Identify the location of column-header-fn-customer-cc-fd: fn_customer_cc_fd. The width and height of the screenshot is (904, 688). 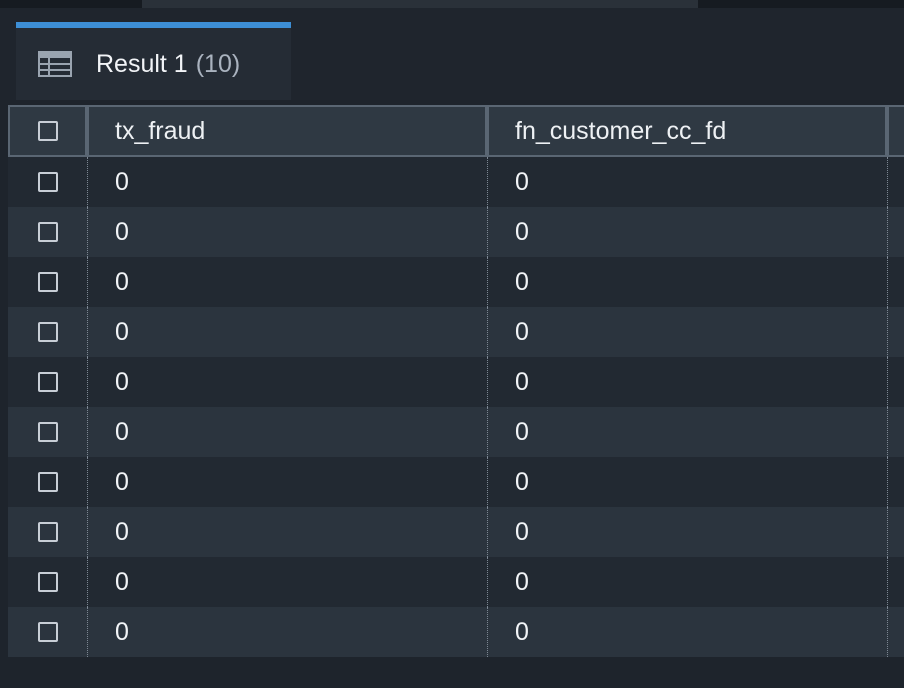
(687, 131).